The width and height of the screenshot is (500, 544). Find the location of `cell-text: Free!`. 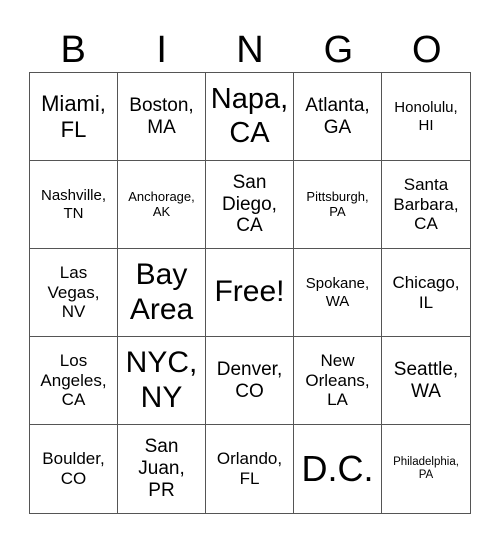

cell-text: Free! is located at coordinates (249, 292).